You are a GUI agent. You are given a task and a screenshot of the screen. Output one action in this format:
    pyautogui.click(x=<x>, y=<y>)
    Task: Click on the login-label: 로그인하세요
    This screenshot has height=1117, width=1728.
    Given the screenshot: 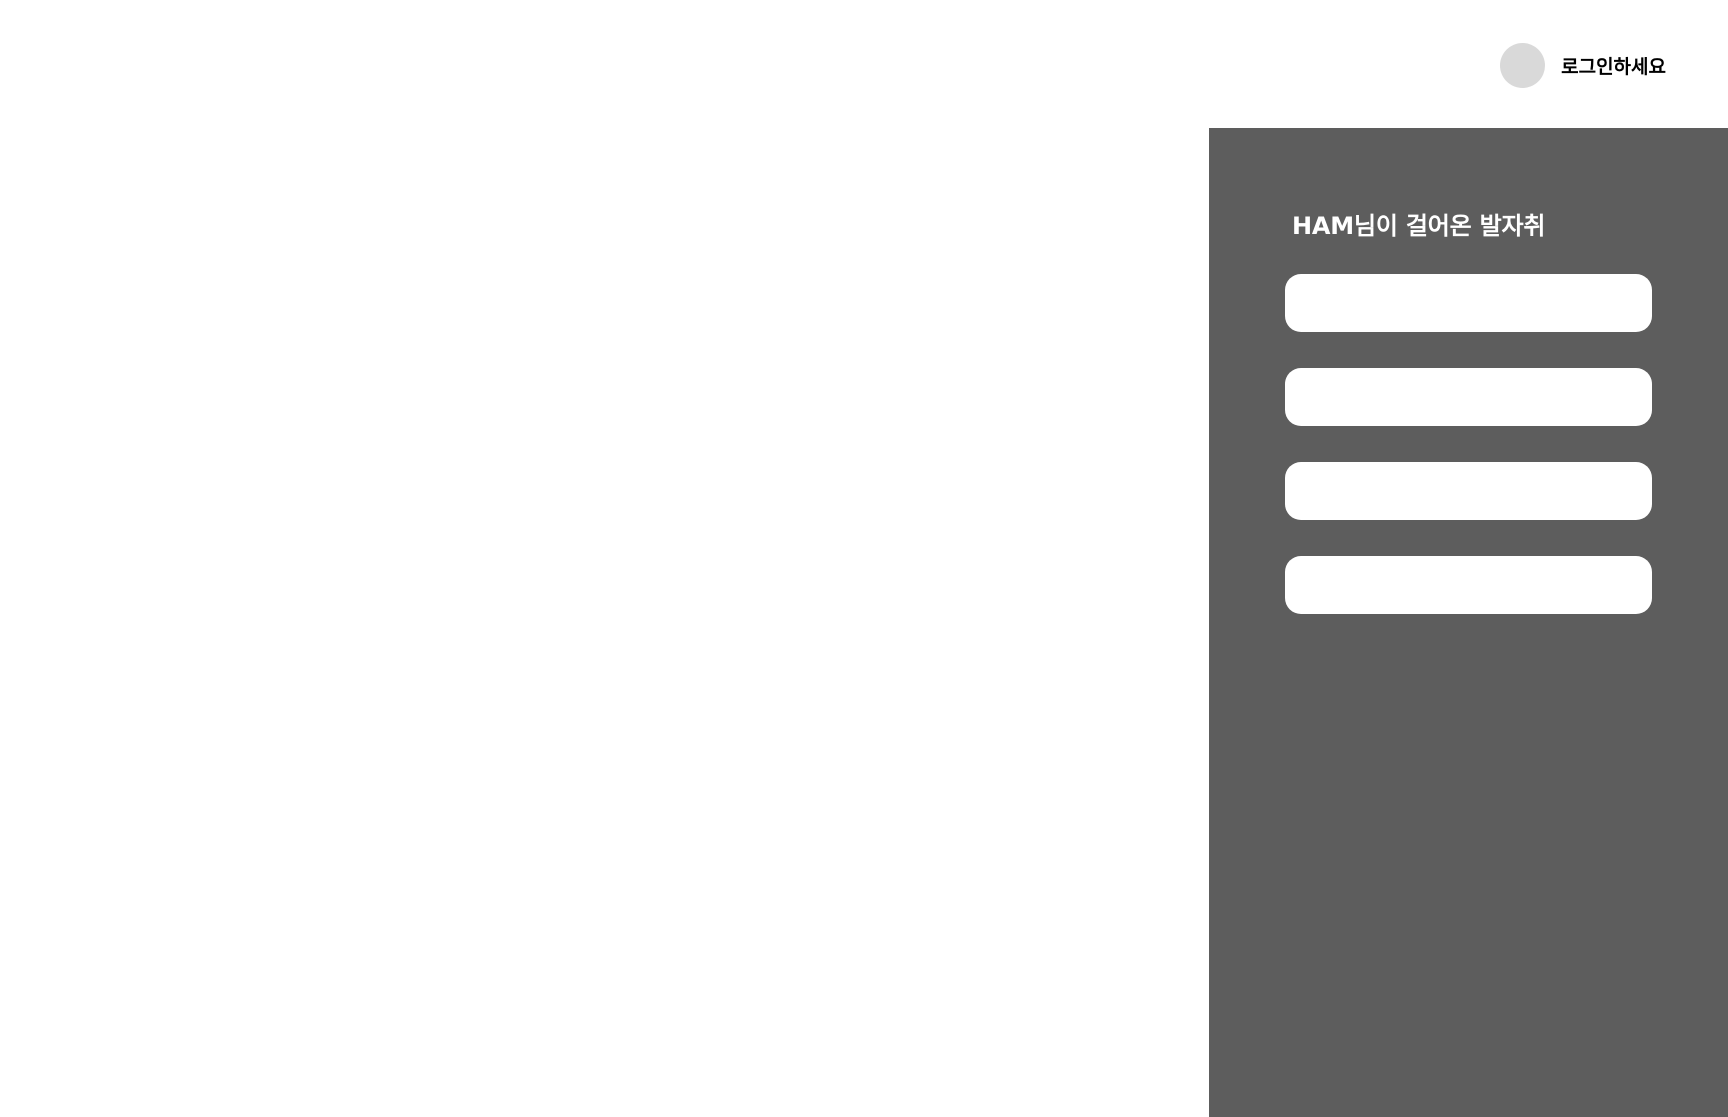 What is the action you would take?
    pyautogui.click(x=1613, y=65)
    